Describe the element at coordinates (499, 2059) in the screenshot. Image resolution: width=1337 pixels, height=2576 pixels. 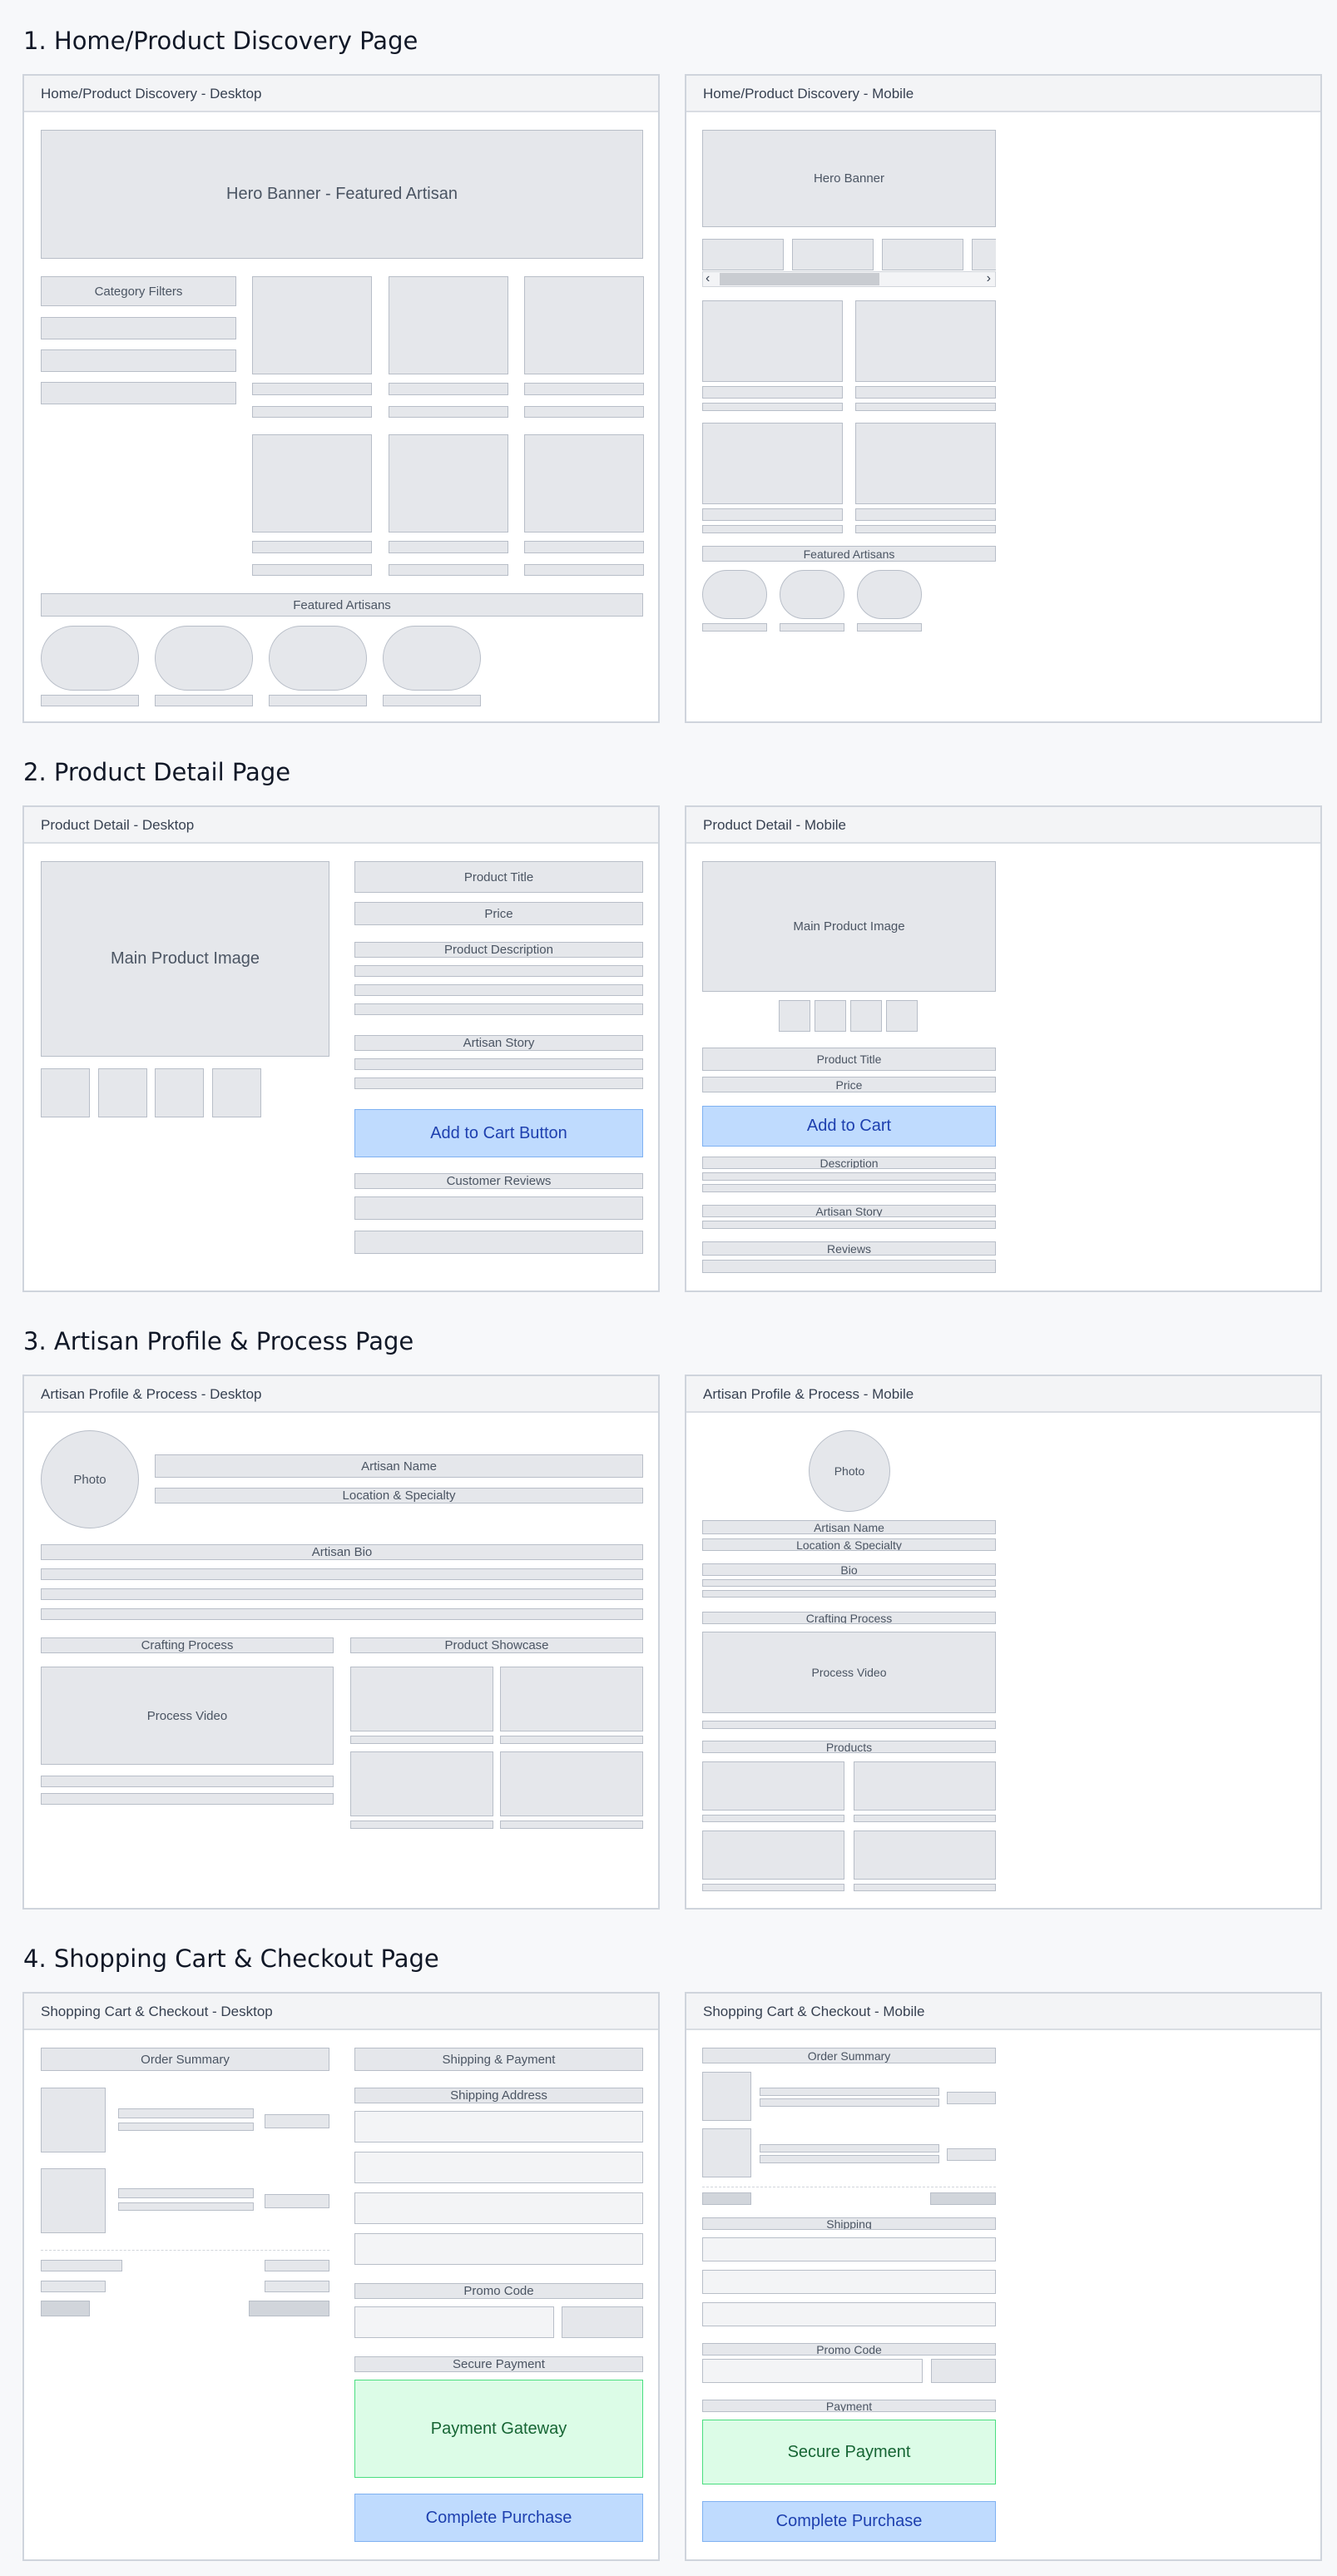
I see `shipping-payment-heading: Shipping & Payment` at that location.